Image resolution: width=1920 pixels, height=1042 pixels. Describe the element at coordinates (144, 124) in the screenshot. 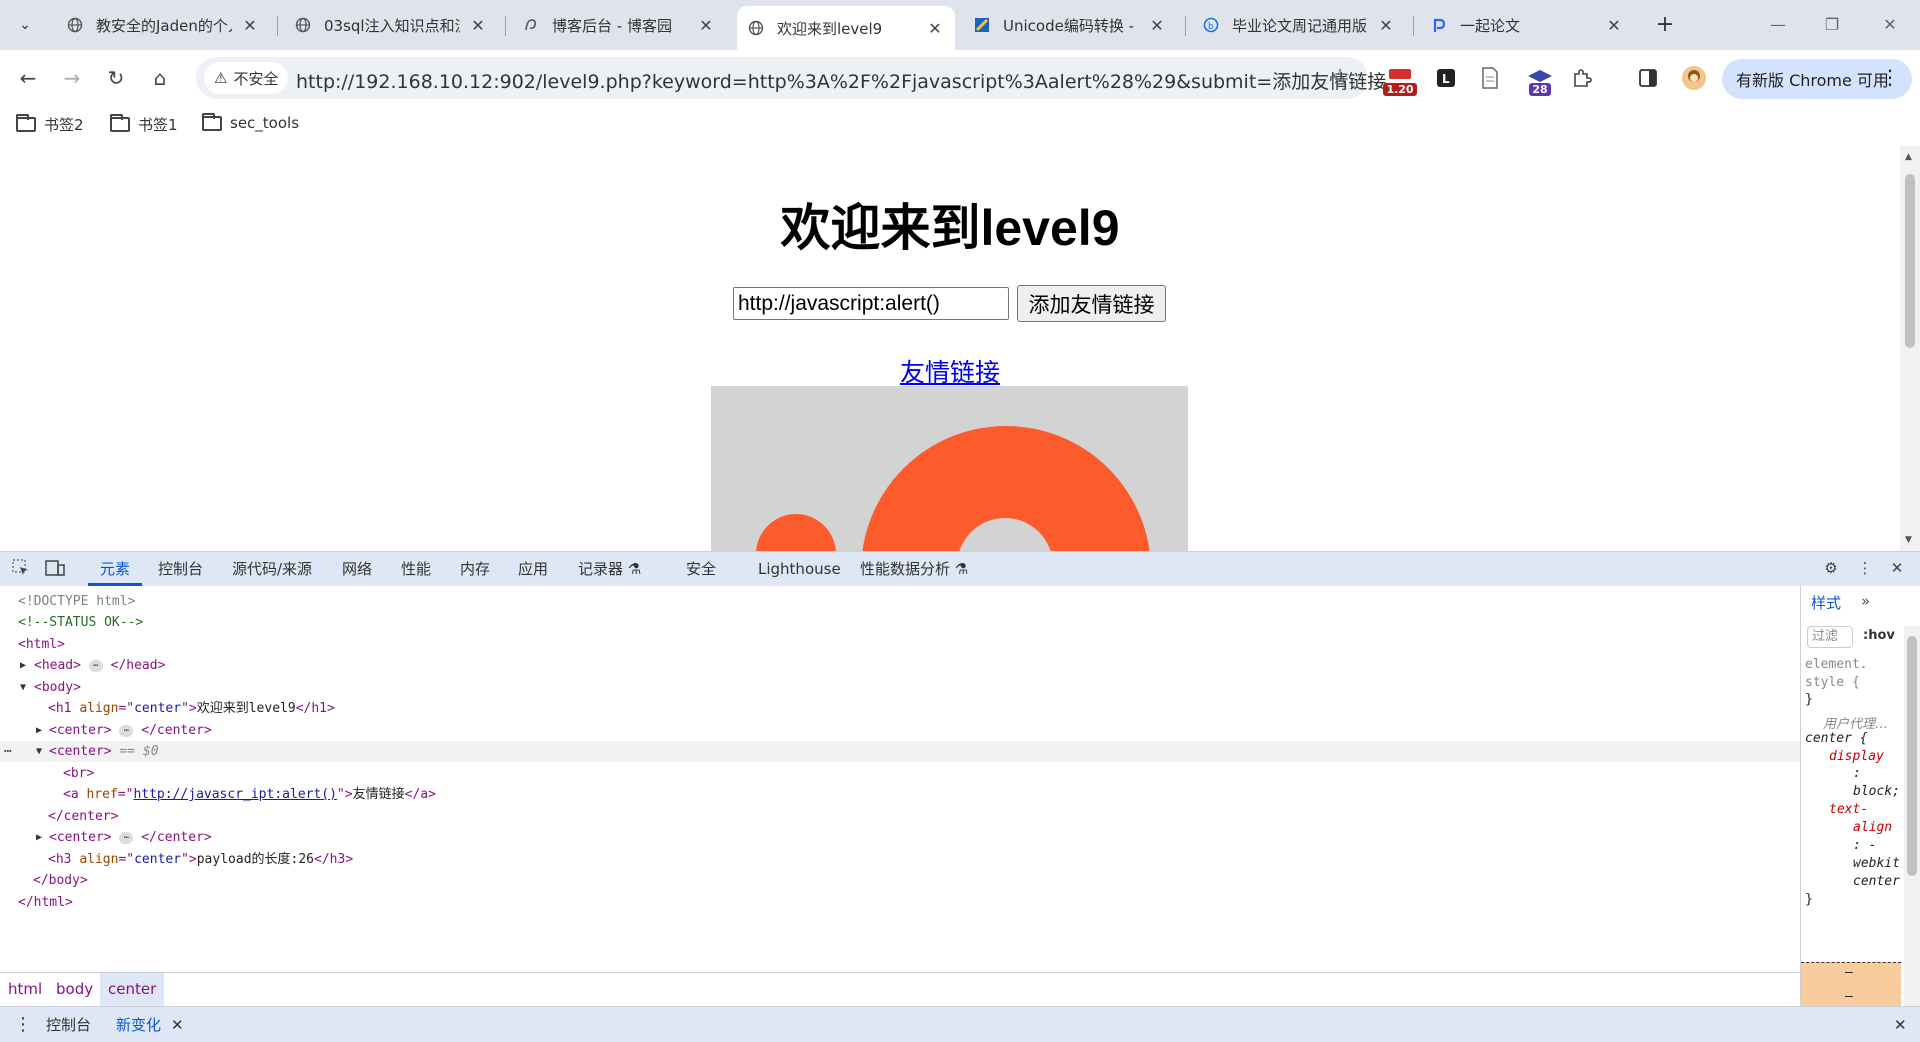

I see `bookmark-folder-2: 书签1` at that location.